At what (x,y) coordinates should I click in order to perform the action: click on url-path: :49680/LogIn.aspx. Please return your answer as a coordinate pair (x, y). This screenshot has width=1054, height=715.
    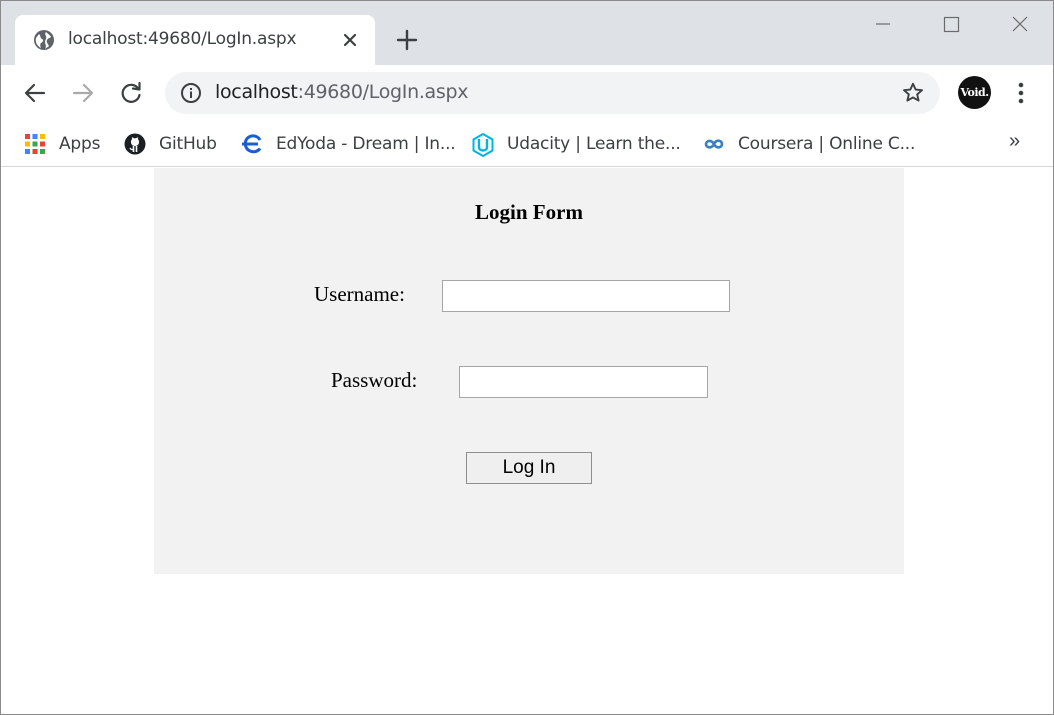
    Looking at the image, I should click on (383, 92).